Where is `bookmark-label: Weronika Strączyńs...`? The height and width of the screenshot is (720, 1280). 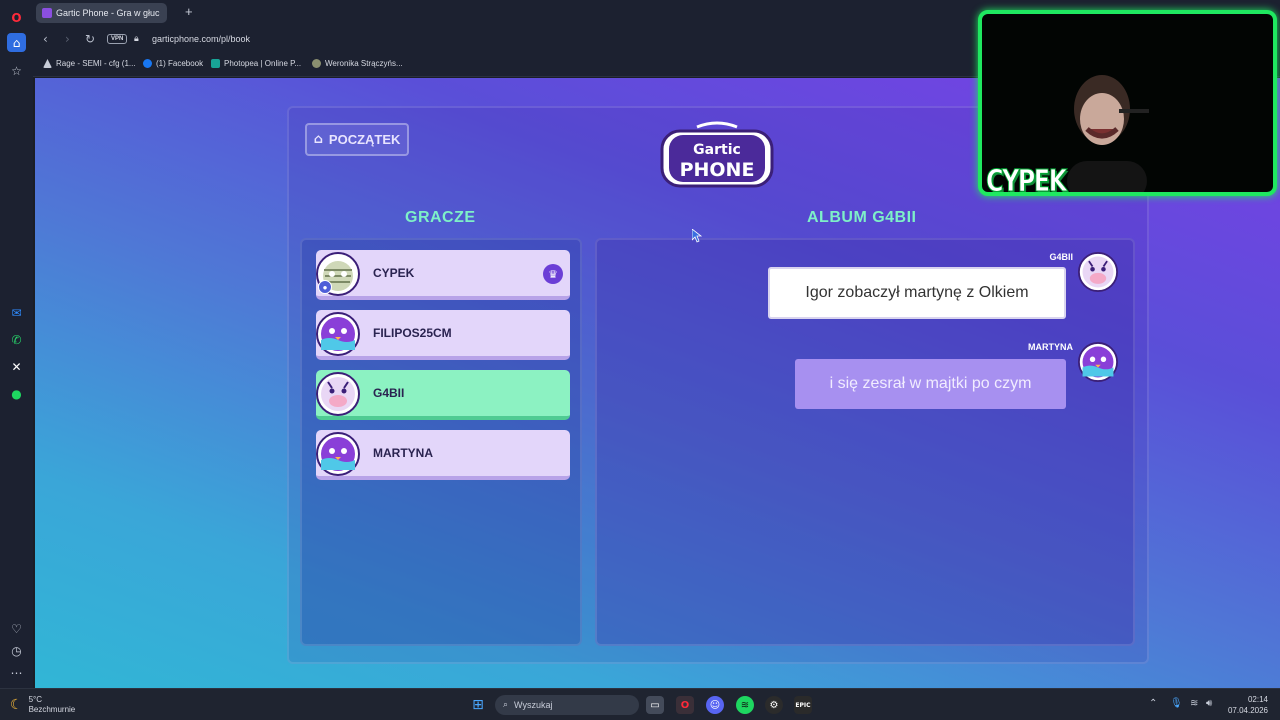 bookmark-label: Weronika Strączyńs... is located at coordinates (364, 63).